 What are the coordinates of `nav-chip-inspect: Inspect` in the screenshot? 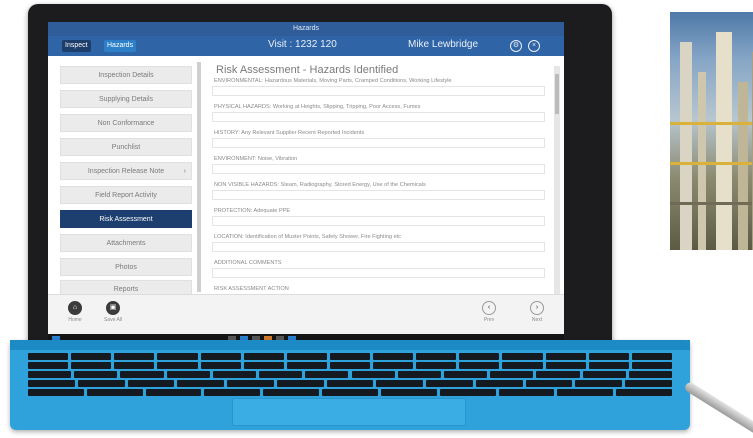 It's located at (76, 46).